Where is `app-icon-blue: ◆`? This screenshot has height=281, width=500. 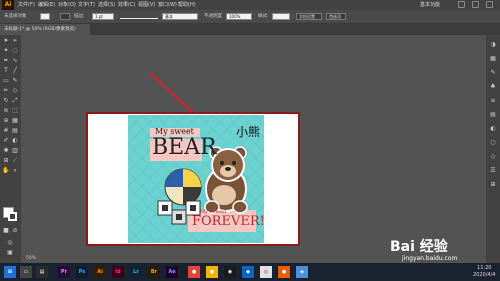 app-icon-blue: ◆ is located at coordinates (248, 272).